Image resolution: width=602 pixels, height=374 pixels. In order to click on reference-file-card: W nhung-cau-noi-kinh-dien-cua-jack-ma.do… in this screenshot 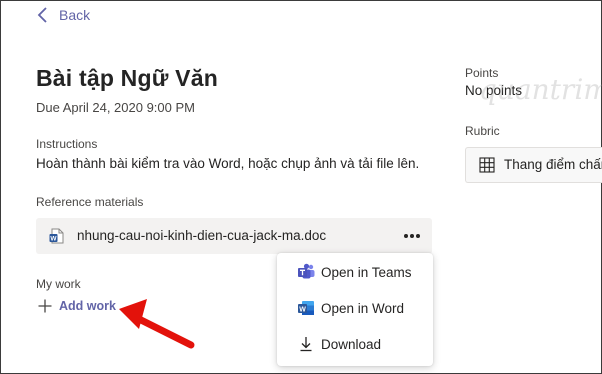, I will do `click(234, 236)`.